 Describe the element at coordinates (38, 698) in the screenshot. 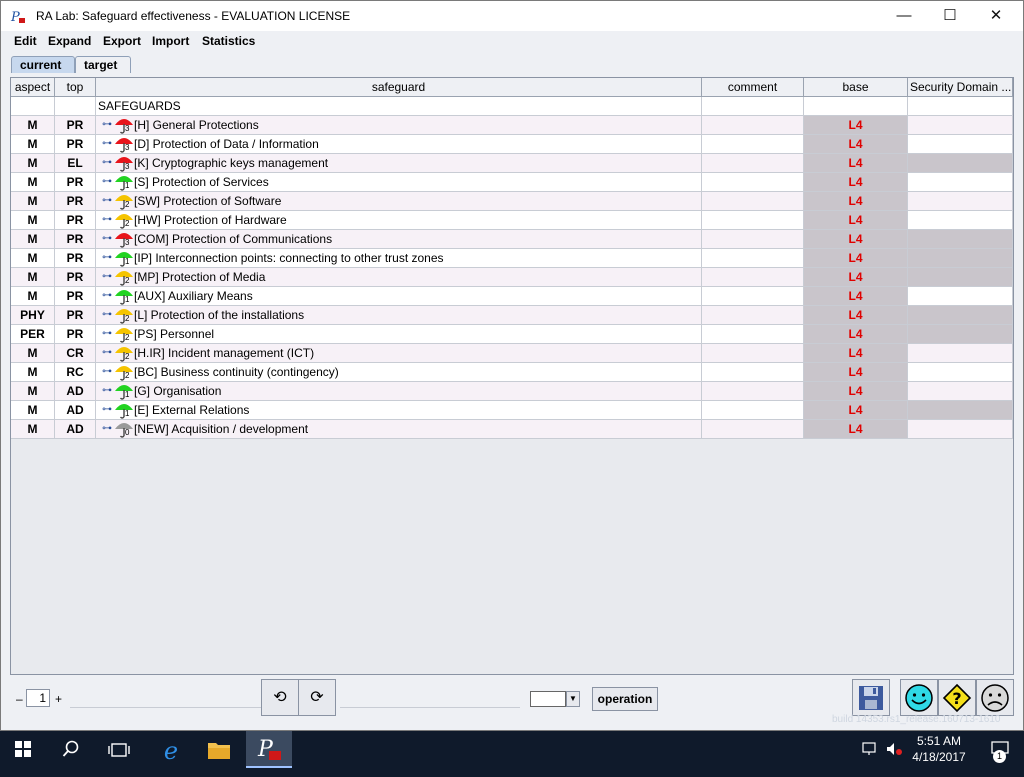

I see `level-input: 1` at that location.